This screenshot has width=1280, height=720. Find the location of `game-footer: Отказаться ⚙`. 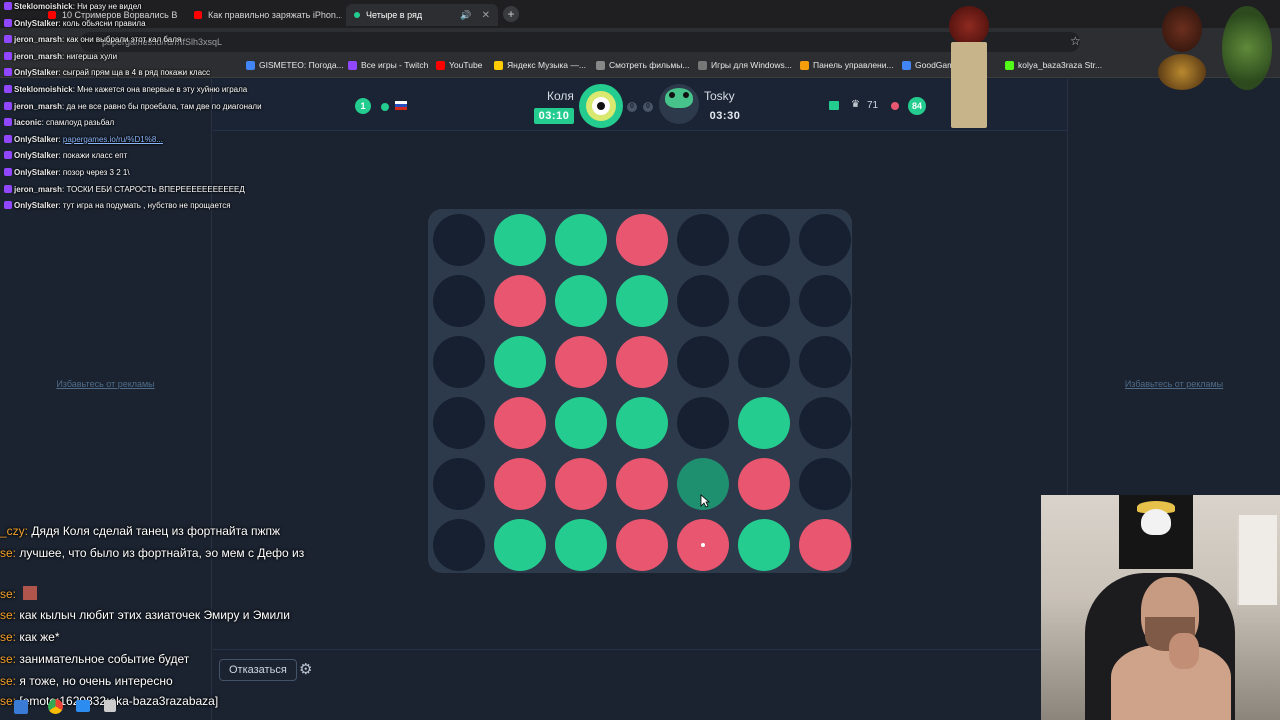

game-footer: Отказаться ⚙ is located at coordinates (640, 684).